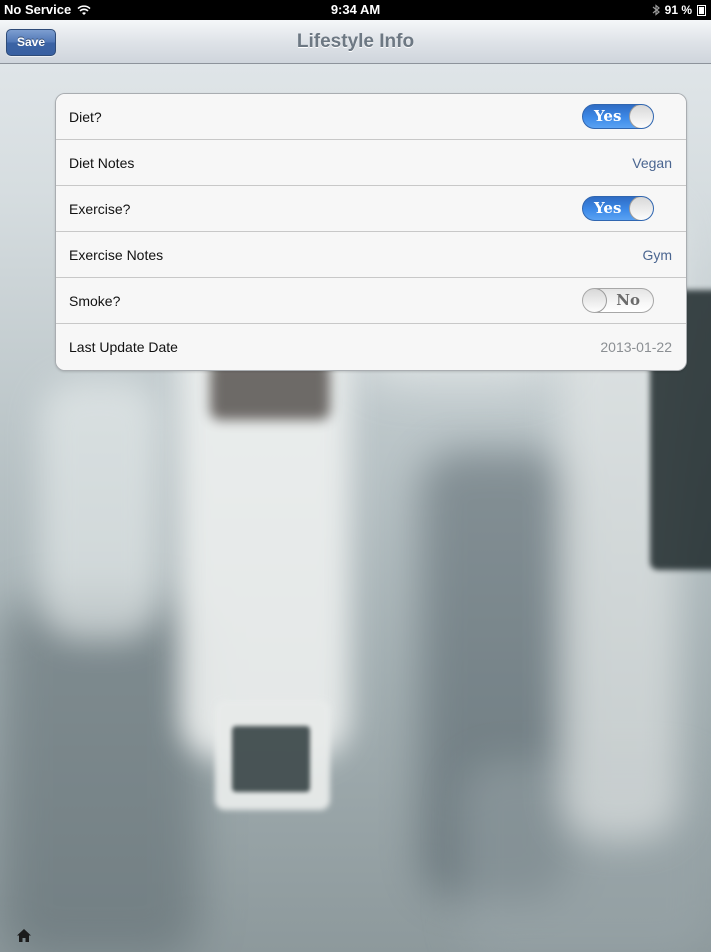 Image resolution: width=711 pixels, height=952 pixels. I want to click on smoke-toggle-state: No, so click(628, 300).